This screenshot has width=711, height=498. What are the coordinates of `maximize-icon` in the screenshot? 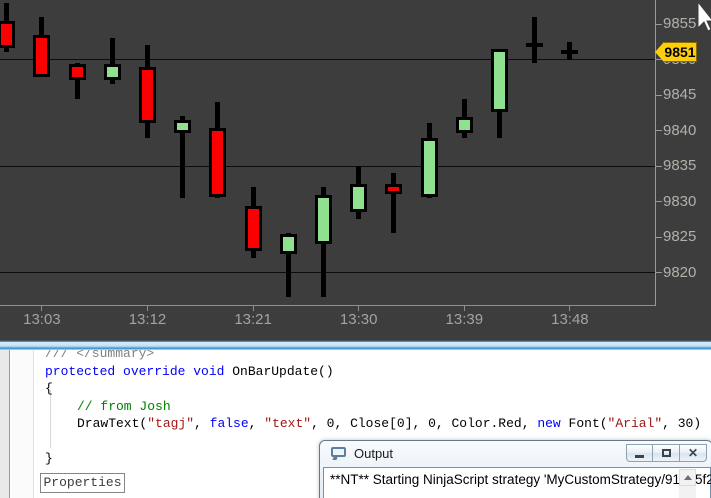 It's located at (666, 453).